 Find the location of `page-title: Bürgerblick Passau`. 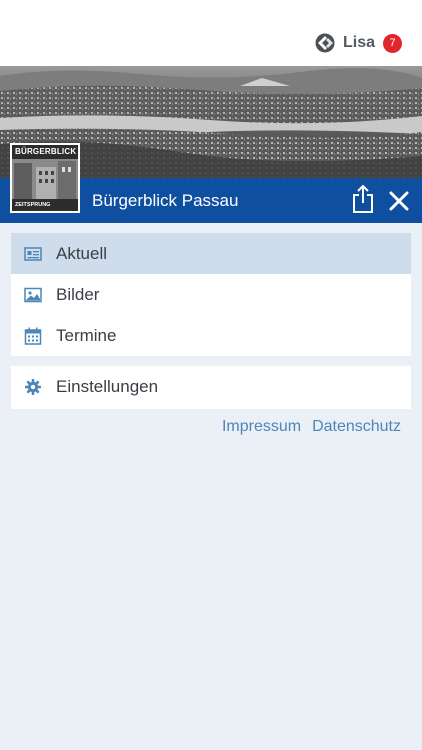

page-title: Bürgerblick Passau is located at coordinates (165, 200).